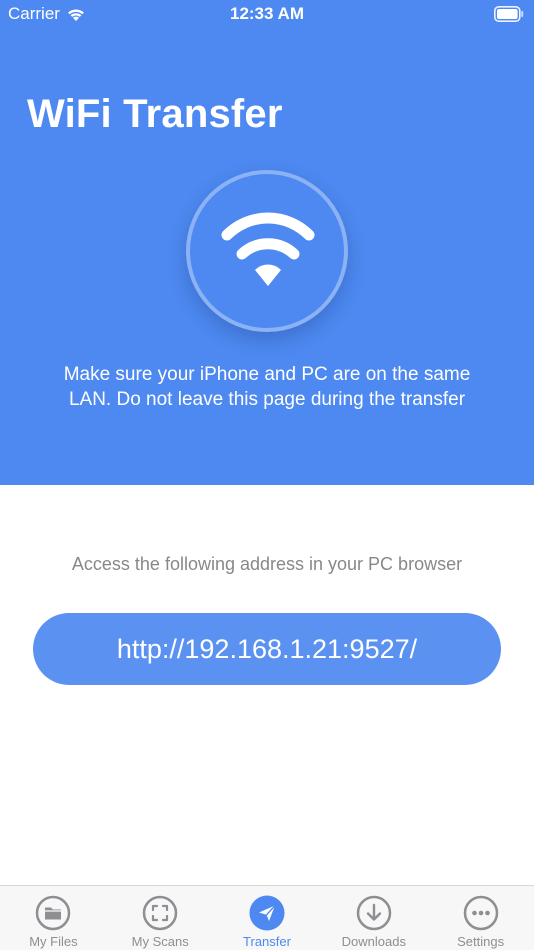  What do you see at coordinates (267, 941) in the screenshot?
I see `tab-label: Transfer` at bounding box center [267, 941].